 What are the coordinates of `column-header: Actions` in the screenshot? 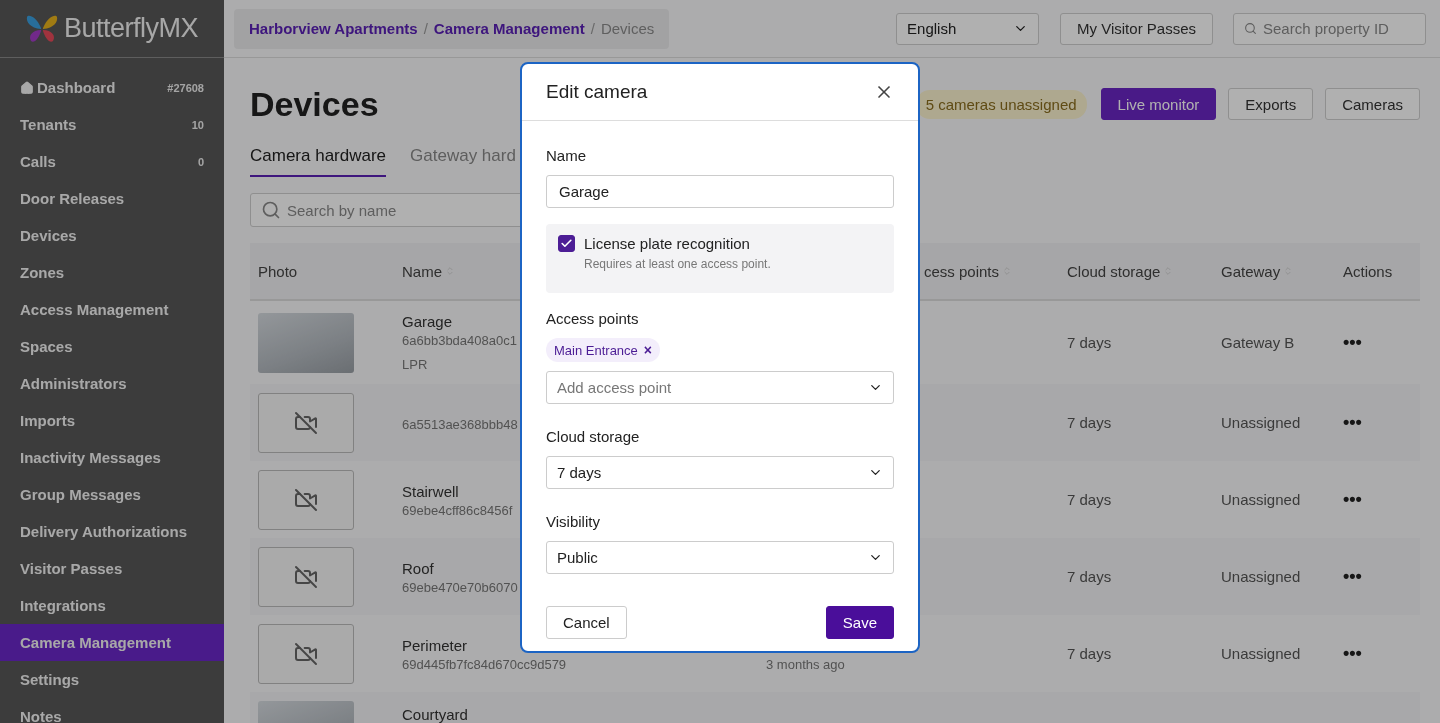 It's located at (1368, 271).